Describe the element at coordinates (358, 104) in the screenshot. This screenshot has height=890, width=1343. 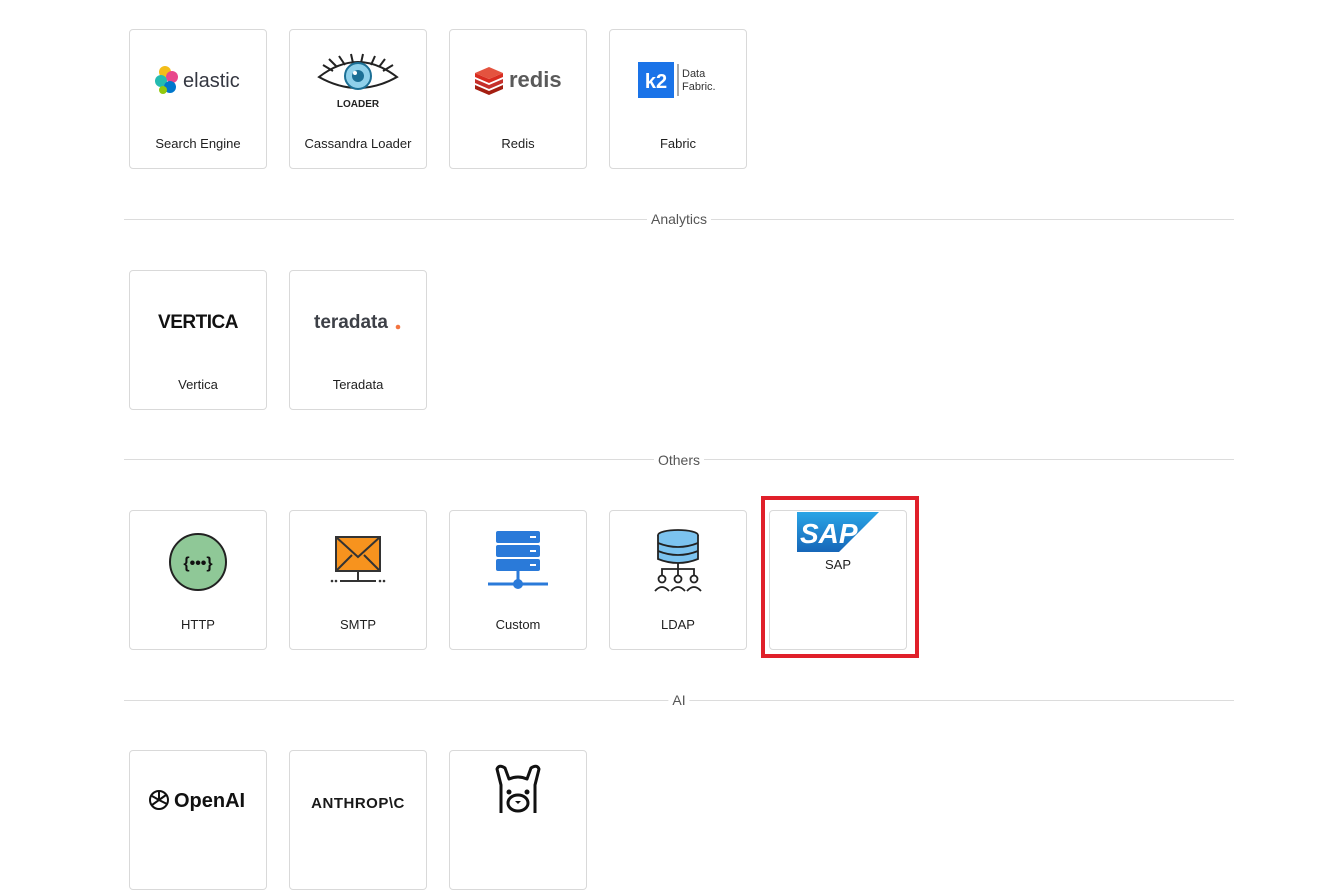
I see `svg-text: LOADER` at that location.